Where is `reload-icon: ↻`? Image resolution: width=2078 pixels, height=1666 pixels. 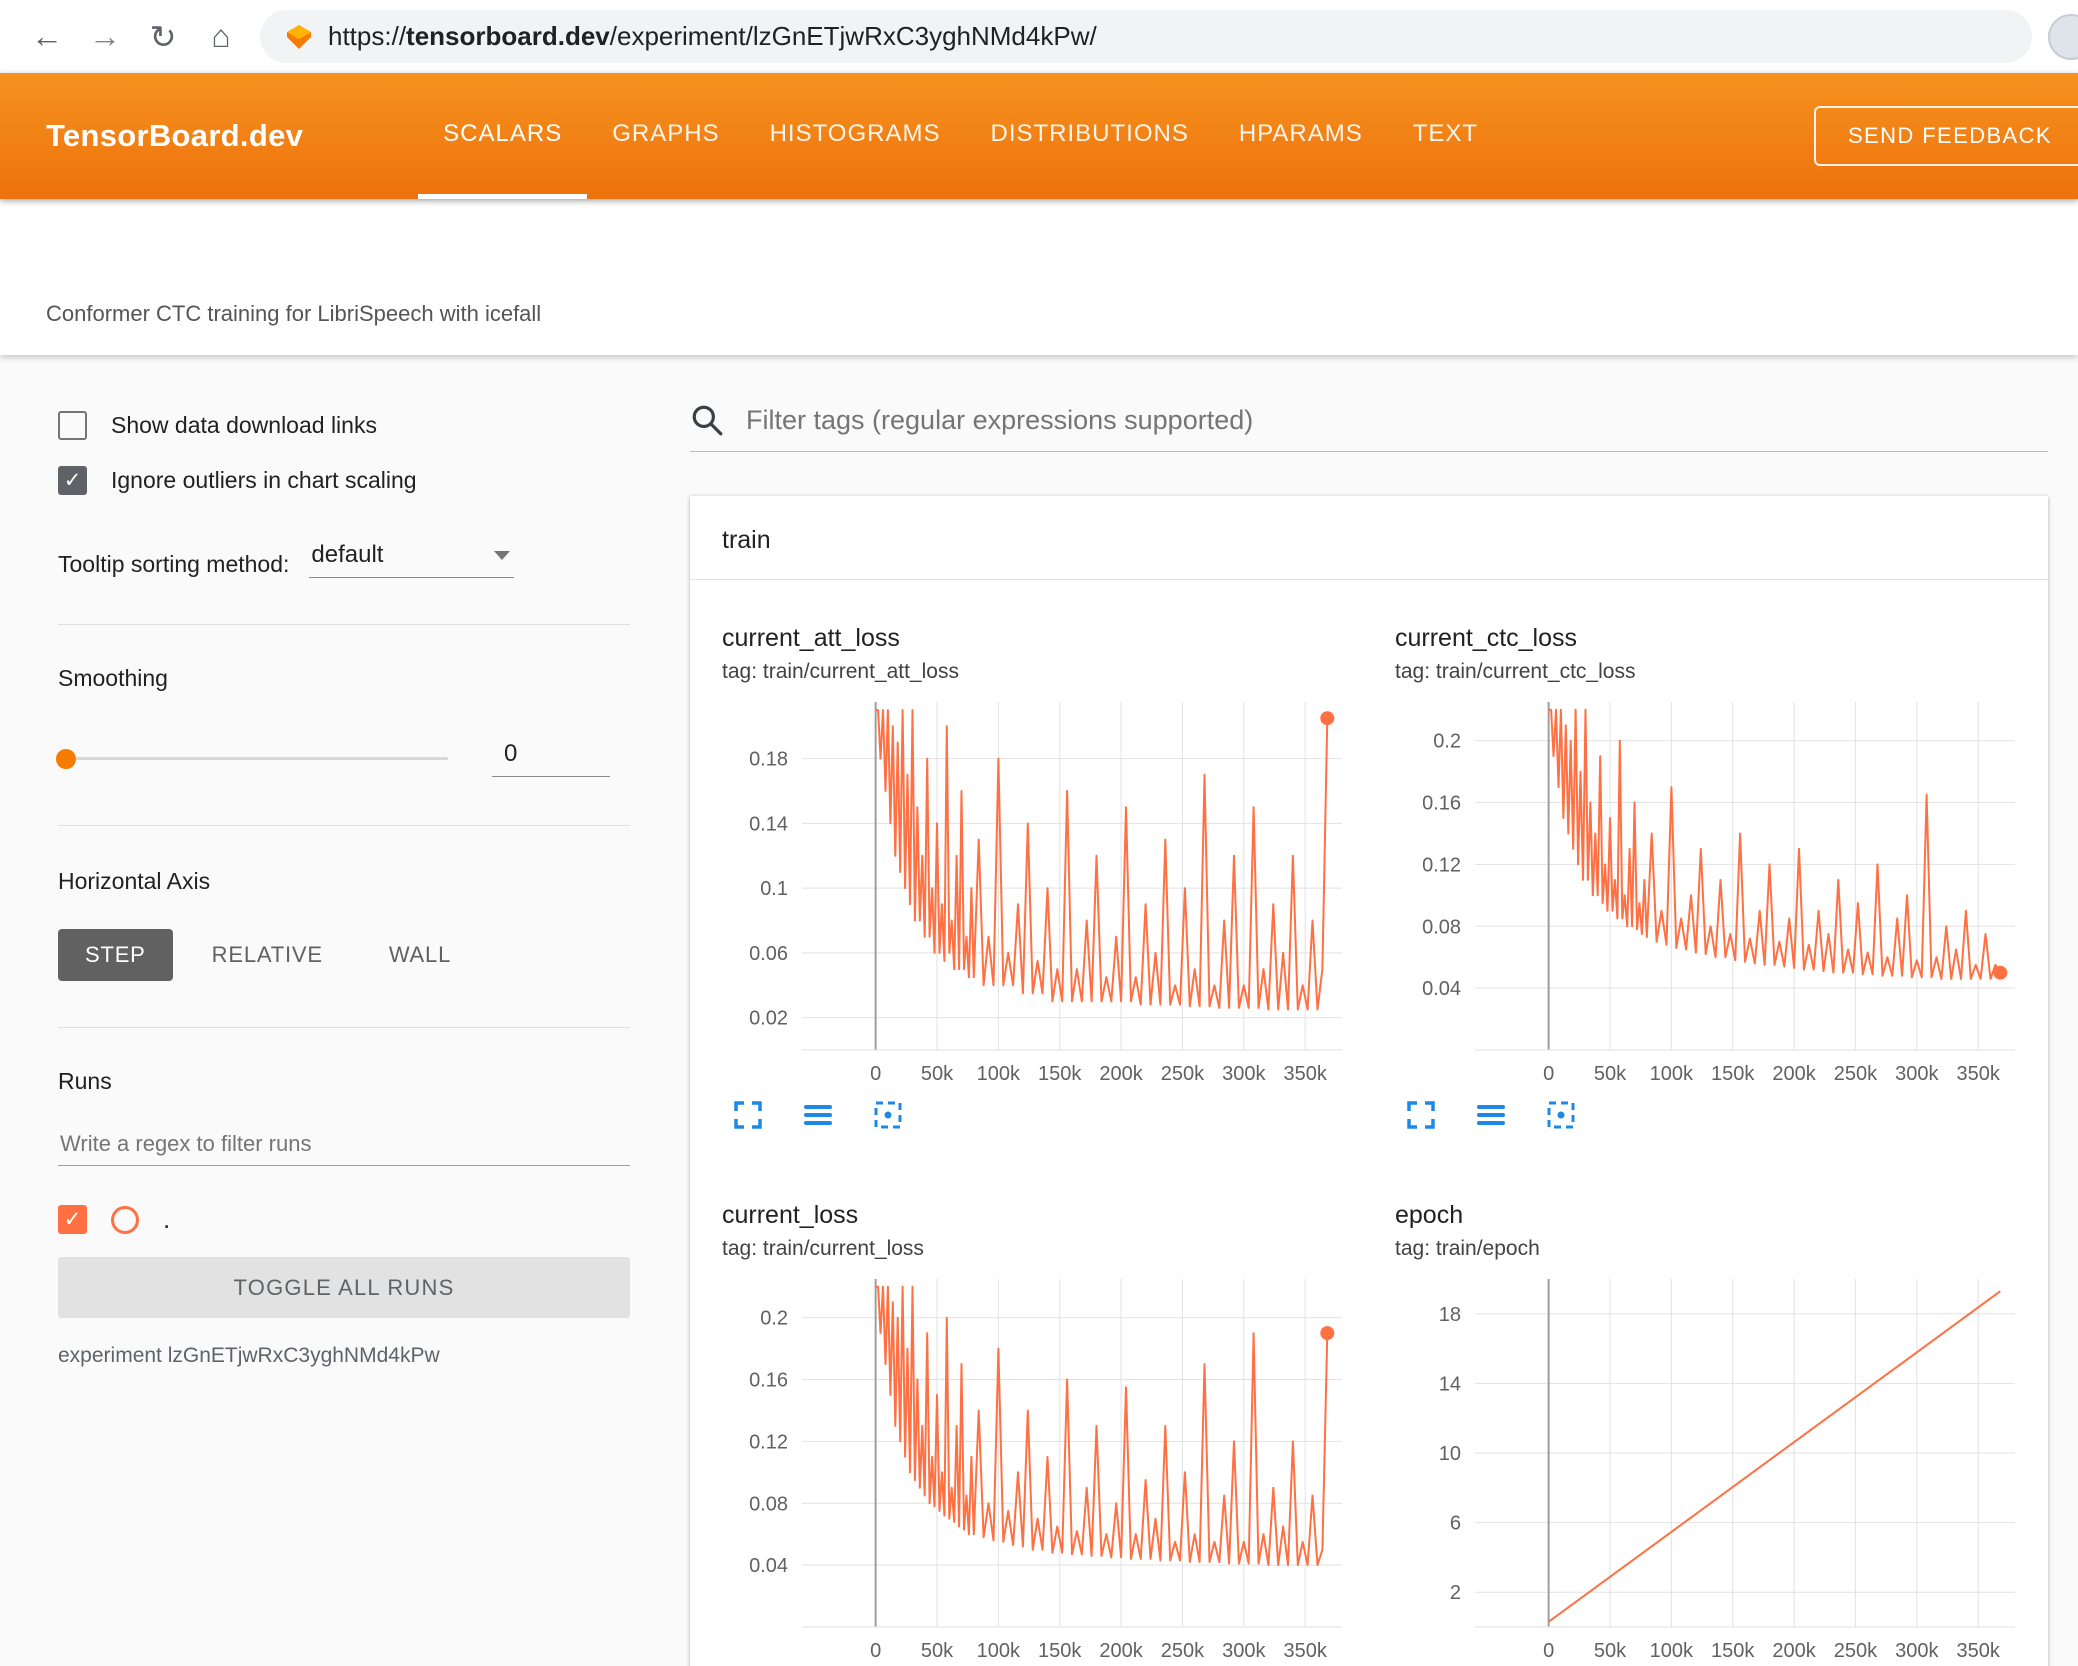 reload-icon: ↻ is located at coordinates (163, 37).